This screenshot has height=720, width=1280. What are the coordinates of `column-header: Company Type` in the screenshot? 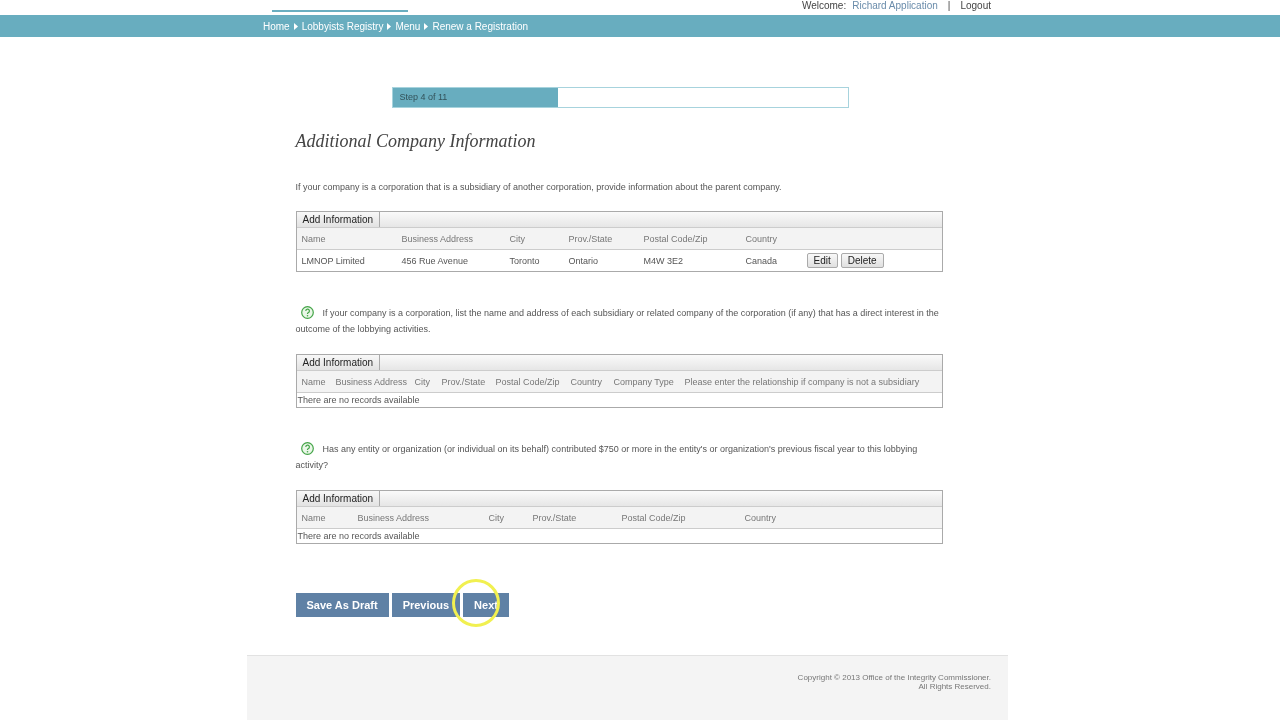 It's located at (644, 382).